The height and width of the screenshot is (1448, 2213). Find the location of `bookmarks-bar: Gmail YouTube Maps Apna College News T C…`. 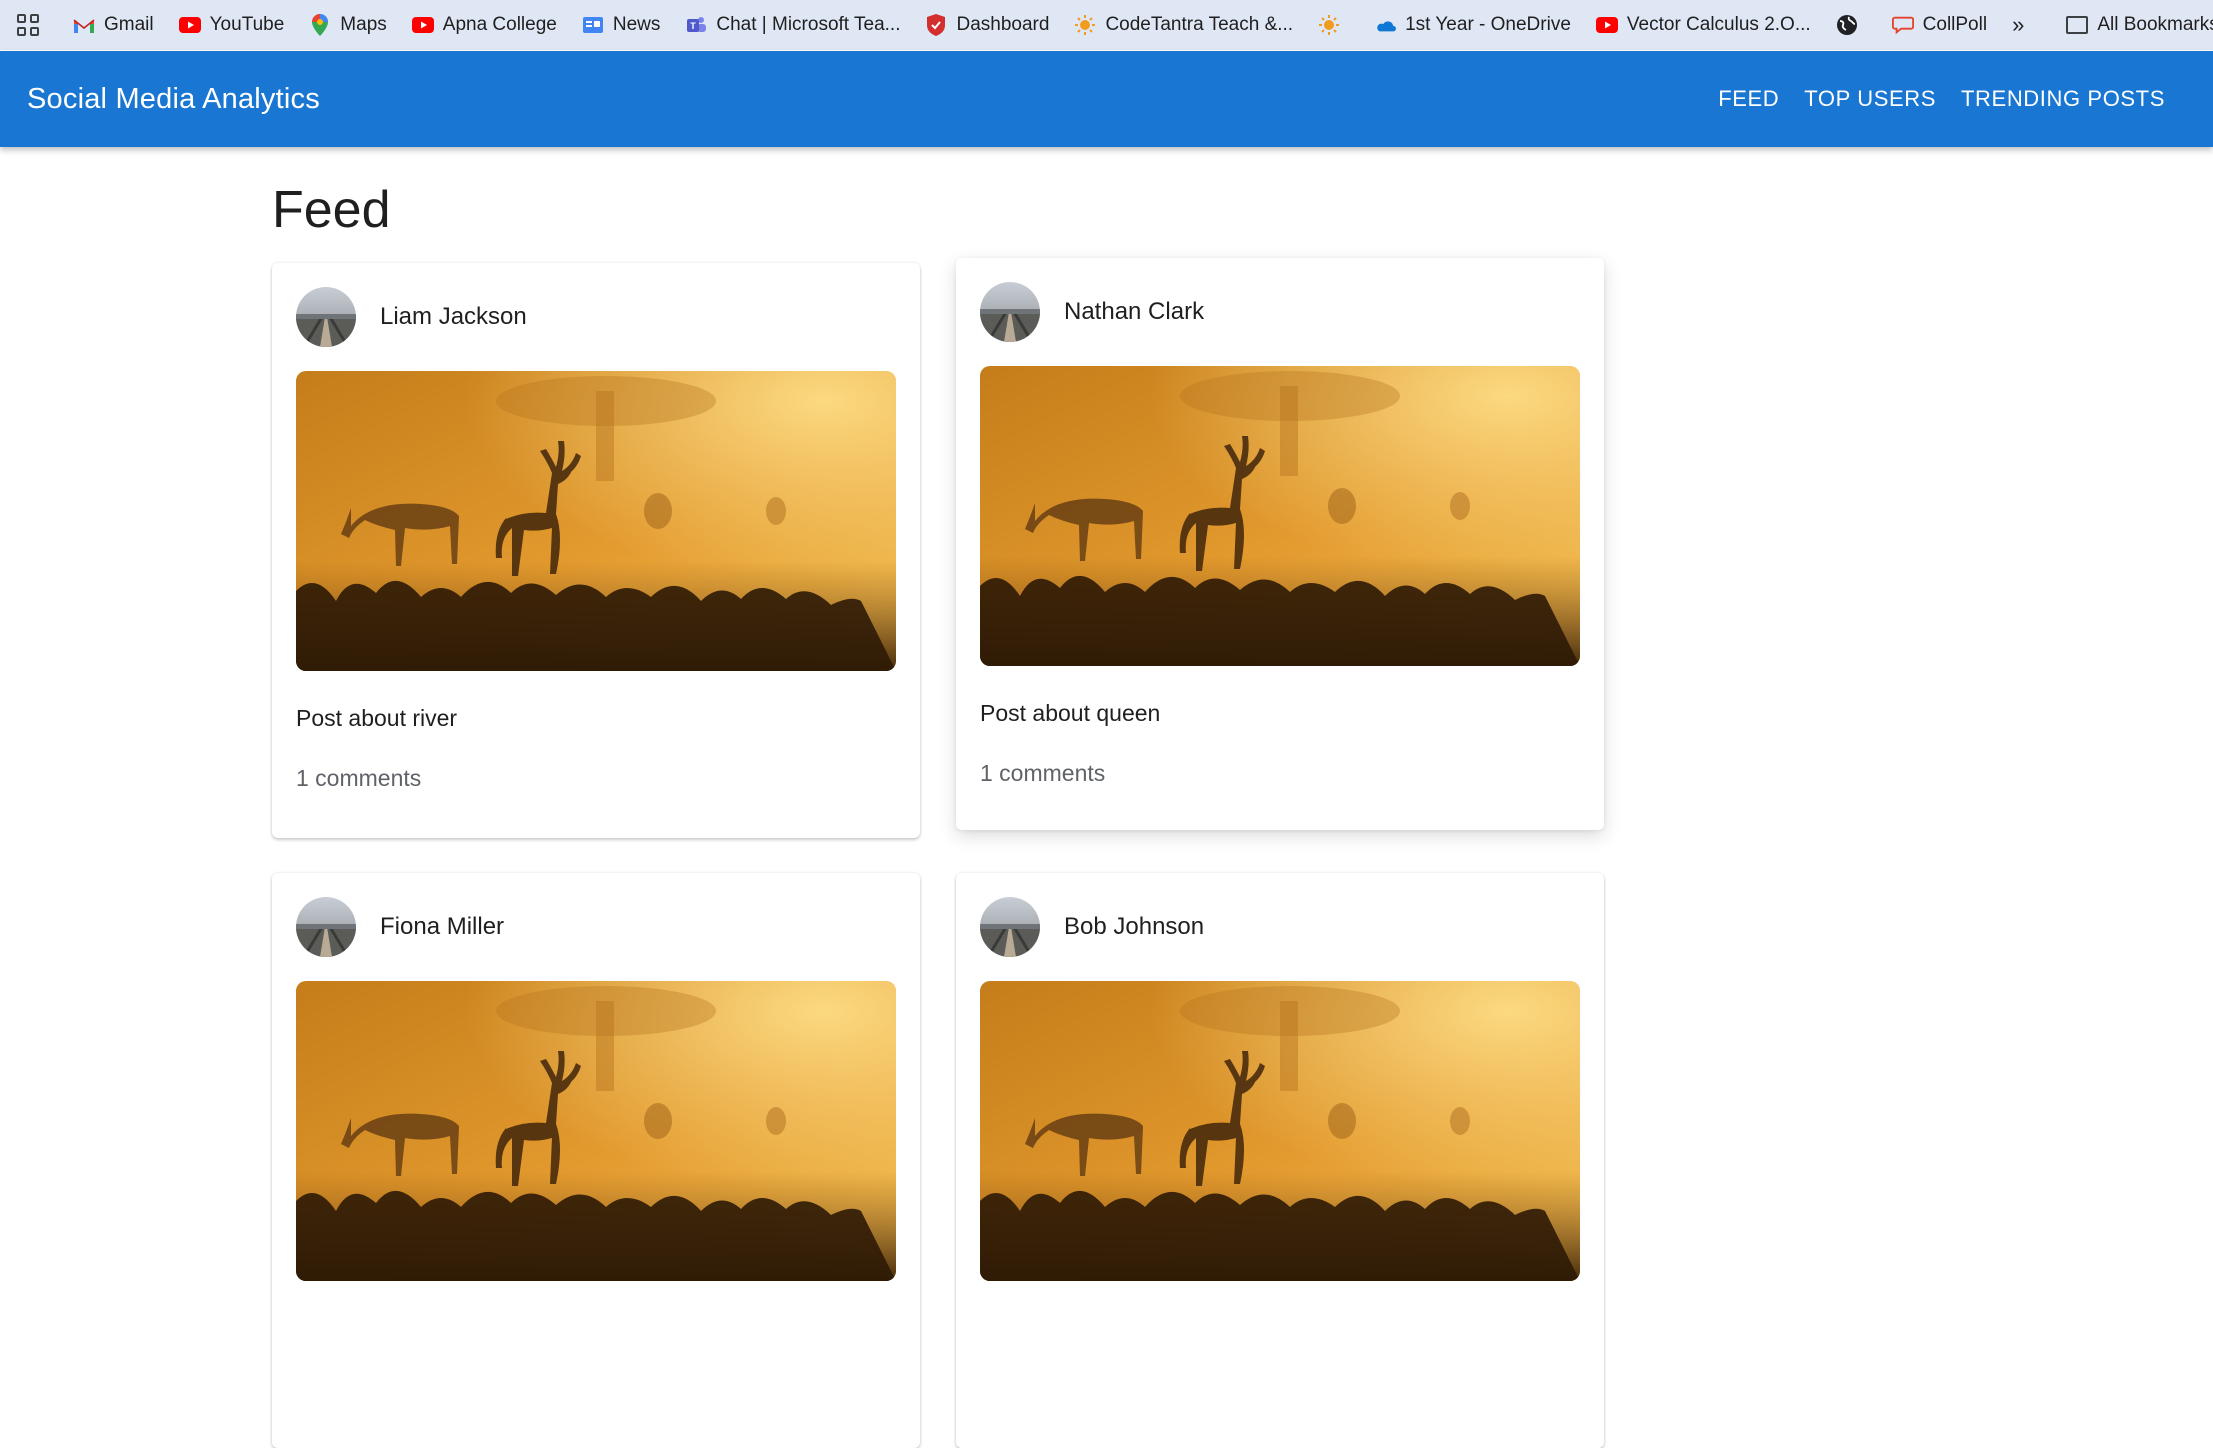

bookmarks-bar: Gmail YouTube Maps Apna College News T C… is located at coordinates (1106, 25).